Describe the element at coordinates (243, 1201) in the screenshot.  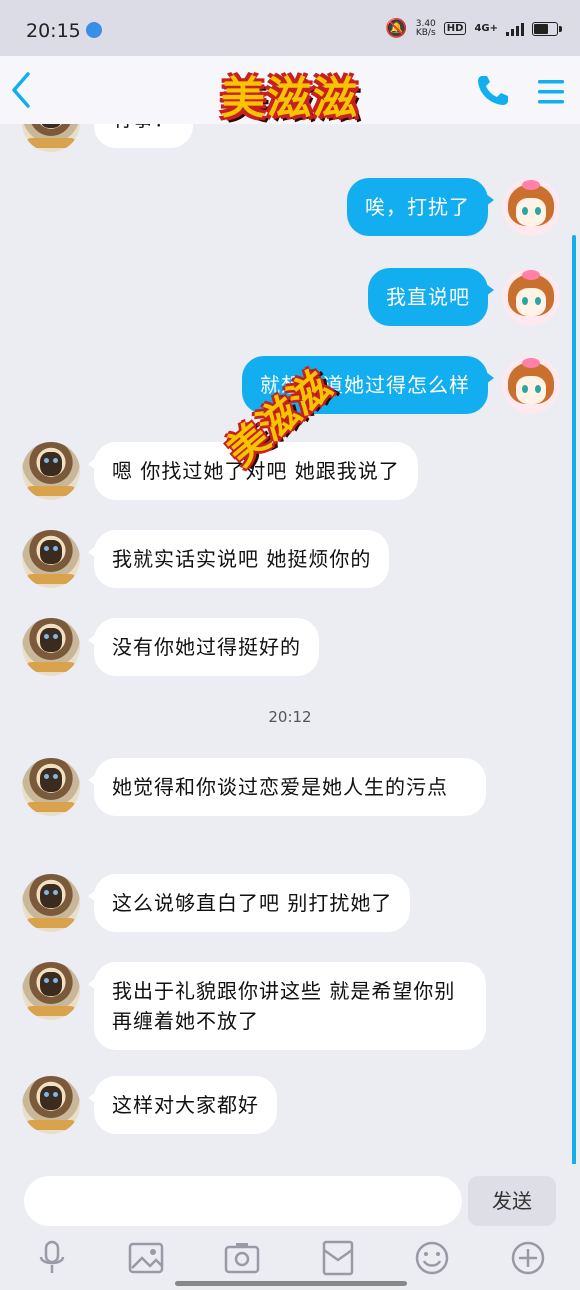
I see `message-input` at that location.